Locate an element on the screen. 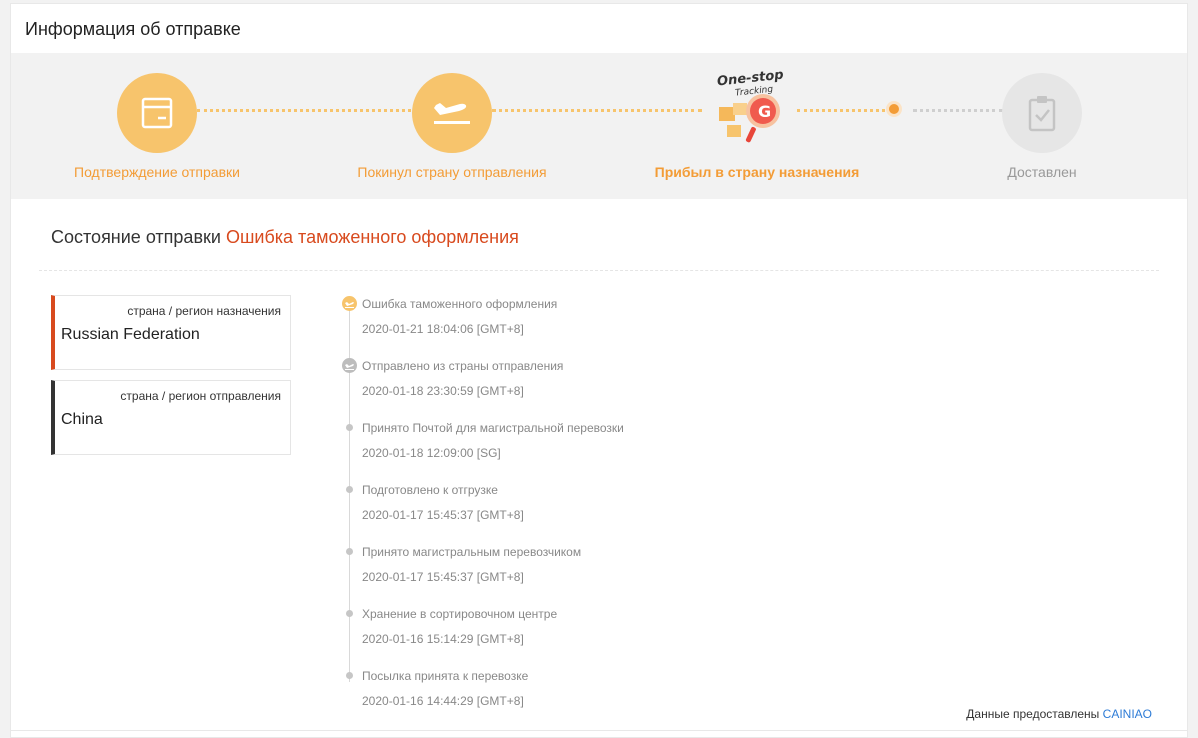  timeline-item-time: 2020-01-18 12:09:00 [SG] is located at coordinates (431, 453).